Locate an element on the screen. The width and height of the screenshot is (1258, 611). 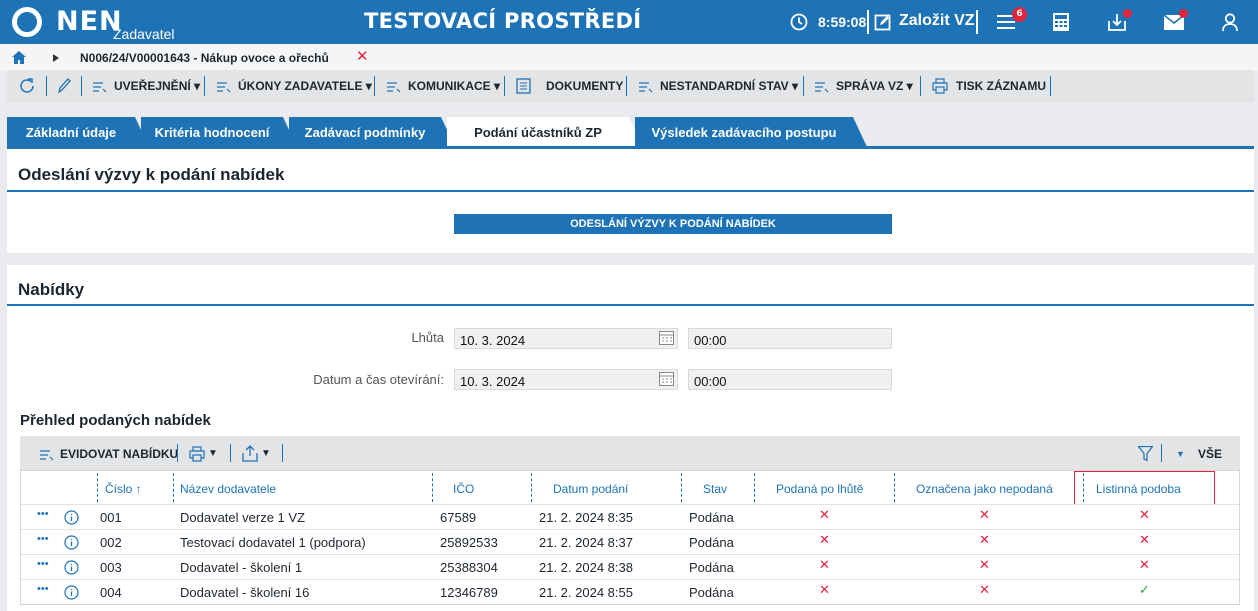
tab-procedure-result: Výsledek zadávacího postupu is located at coordinates (751, 132).